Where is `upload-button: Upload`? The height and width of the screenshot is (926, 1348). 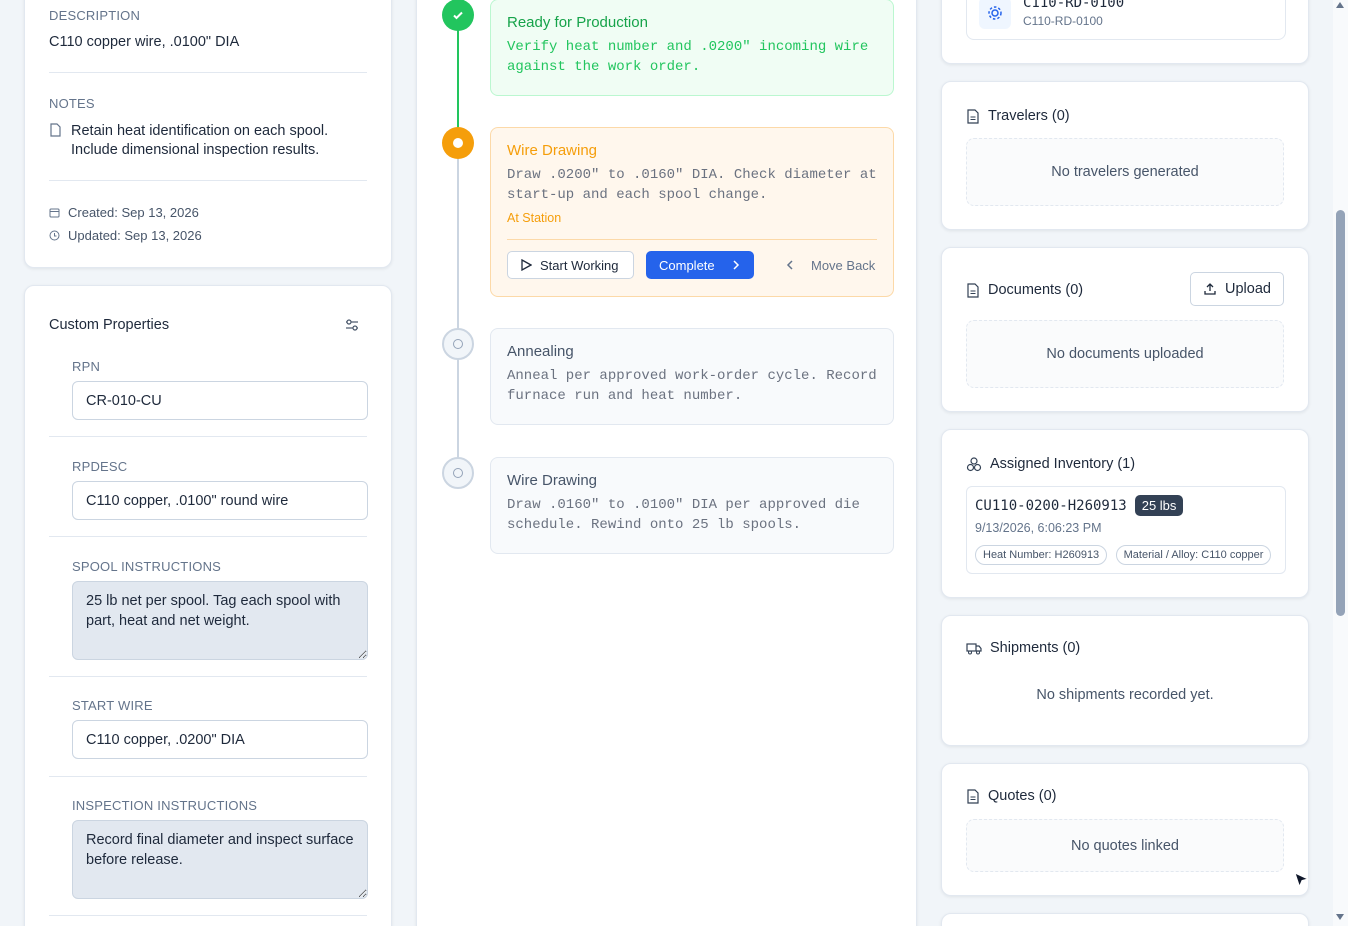
upload-button: Upload is located at coordinates (1237, 289).